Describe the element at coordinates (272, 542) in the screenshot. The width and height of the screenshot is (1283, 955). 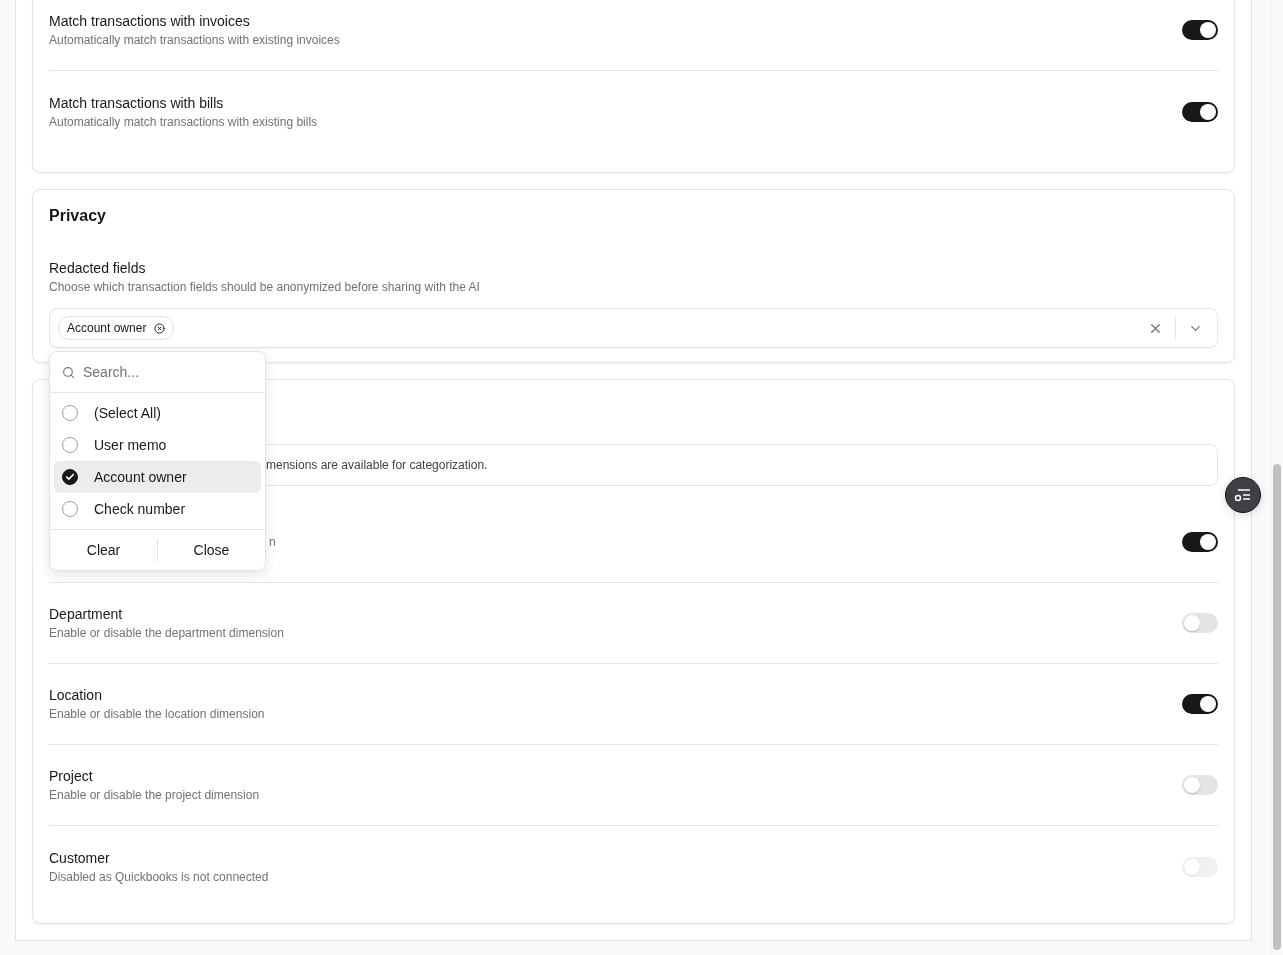
I see `setting-description: n` at that location.